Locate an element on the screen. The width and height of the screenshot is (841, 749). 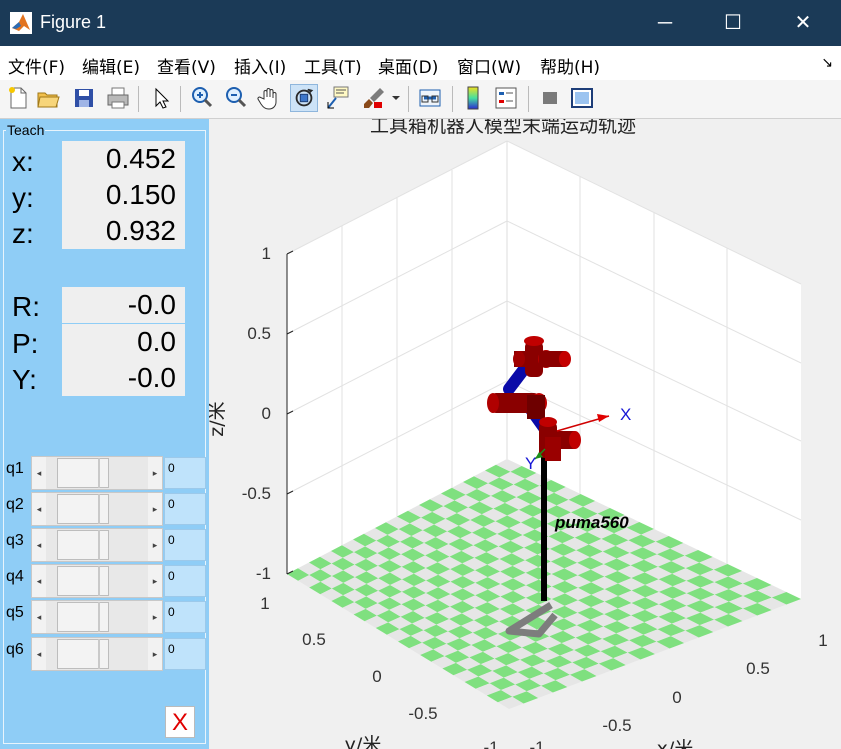
pitch-label: P: is located at coordinates (25, 343).